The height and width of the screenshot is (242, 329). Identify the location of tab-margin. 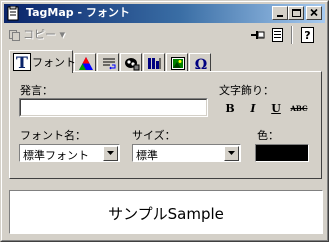
(154, 62).